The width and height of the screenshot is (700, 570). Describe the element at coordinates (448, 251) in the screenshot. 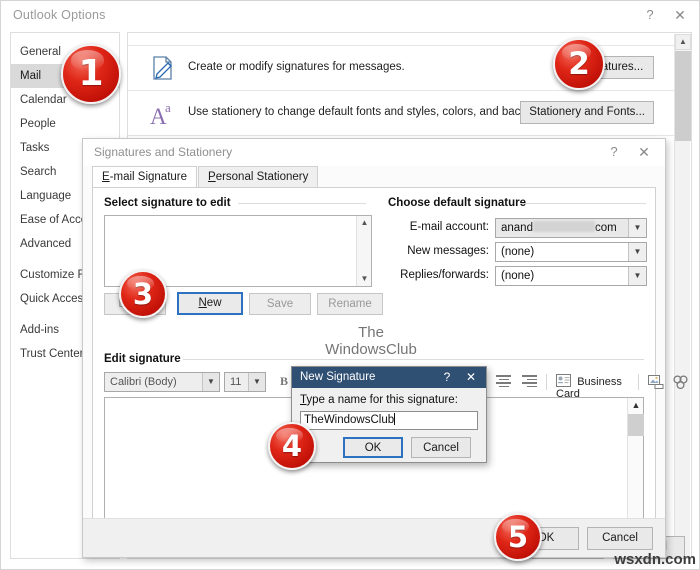

I see `new-messages-label: New messages:` at that location.